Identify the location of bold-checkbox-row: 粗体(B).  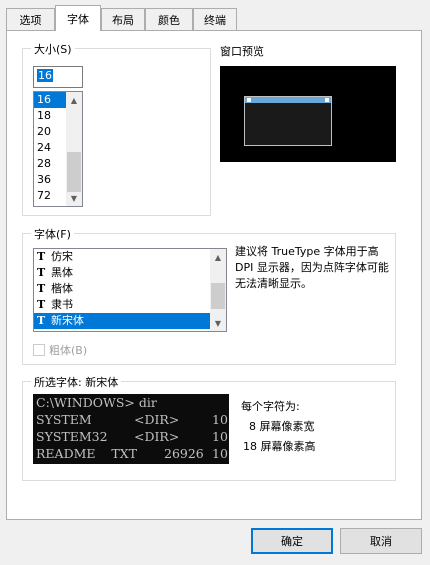
(60, 350).